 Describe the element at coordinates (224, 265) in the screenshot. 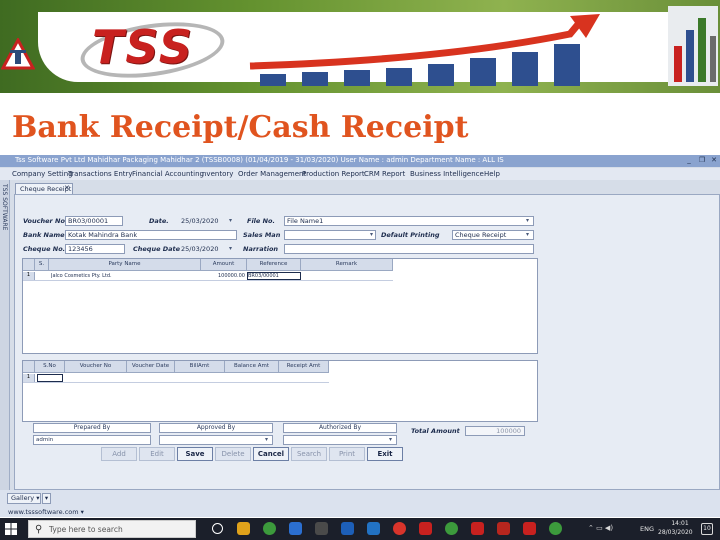

I see `party-grid-col-amount: Amount` at that location.